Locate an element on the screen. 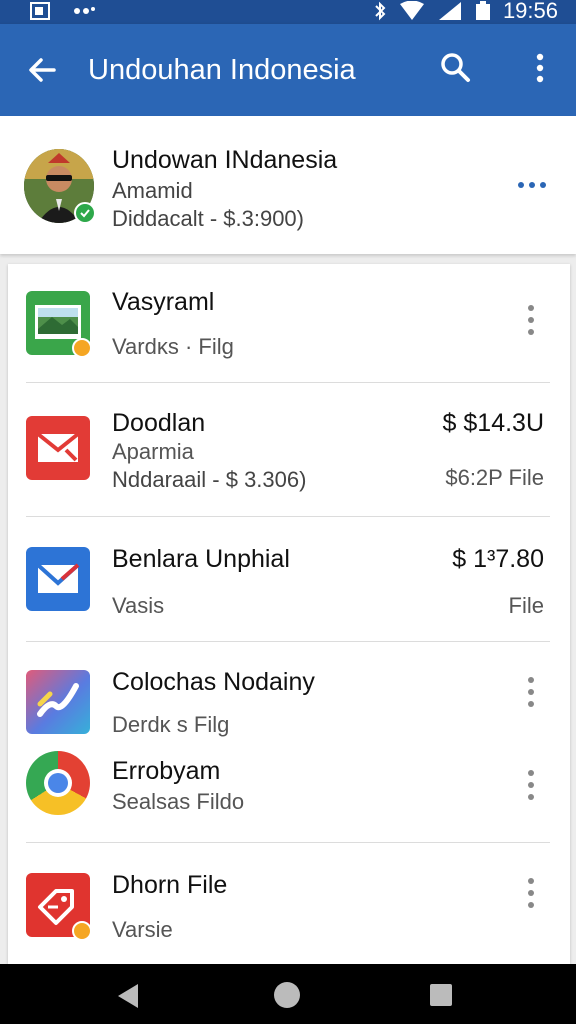 Image resolution: width=576 pixels, height=1024 pixels. list-item: Errobyam Sealsas Fildo is located at coordinates (289, 789).